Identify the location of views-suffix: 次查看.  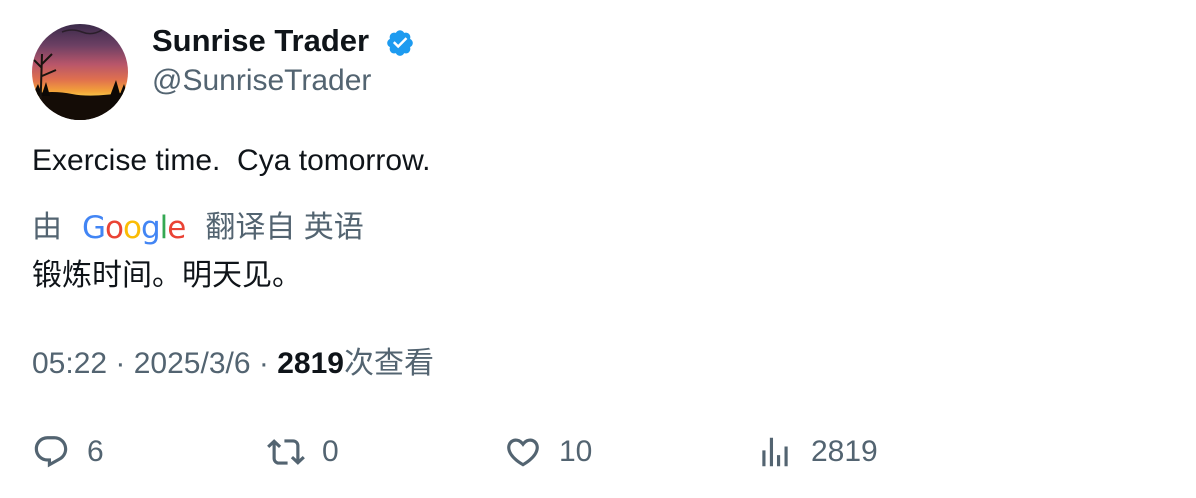
(388, 363).